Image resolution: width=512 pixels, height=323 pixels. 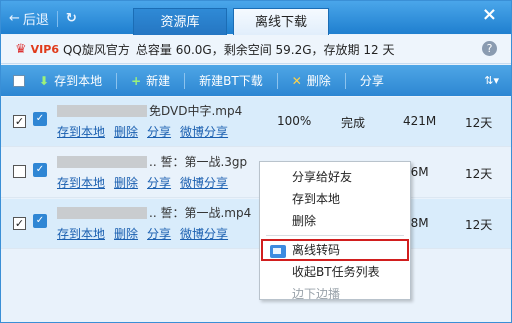 I want to click on help-icon: ?, so click(x=489, y=48).